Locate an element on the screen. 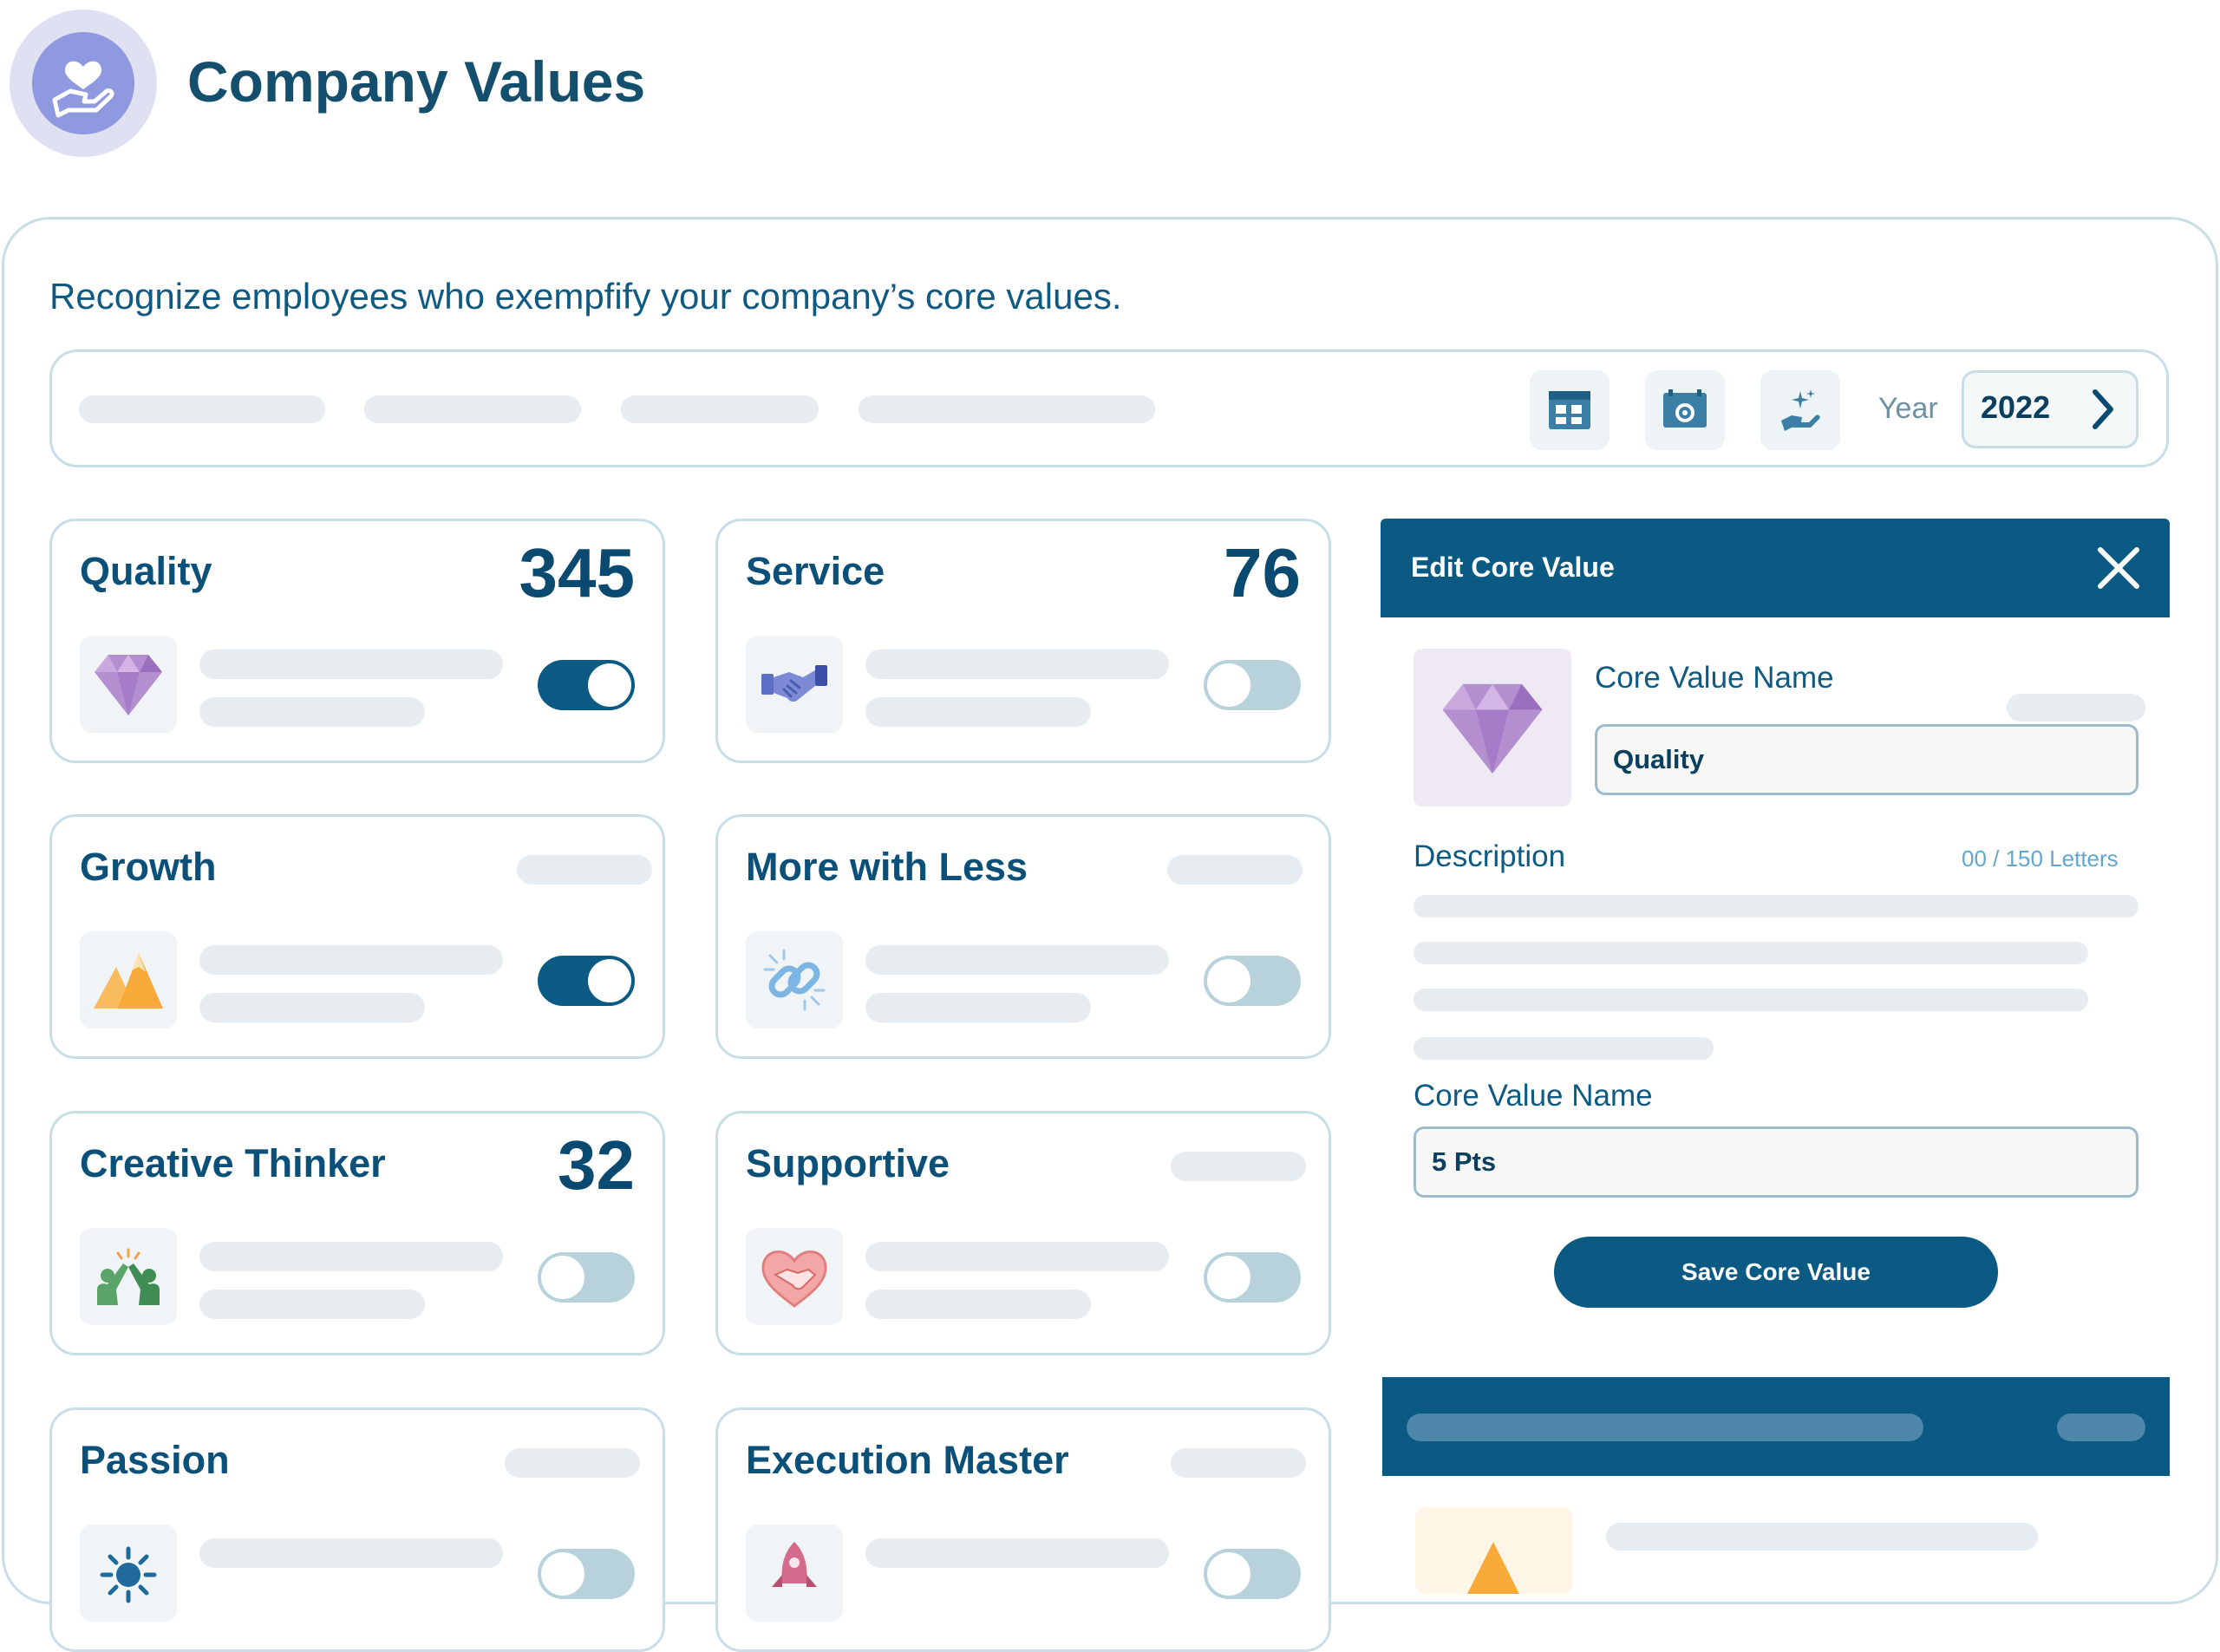 Image resolution: width=2220 pixels, height=1652 pixels. chain-link-icon is located at coordinates (794, 980).